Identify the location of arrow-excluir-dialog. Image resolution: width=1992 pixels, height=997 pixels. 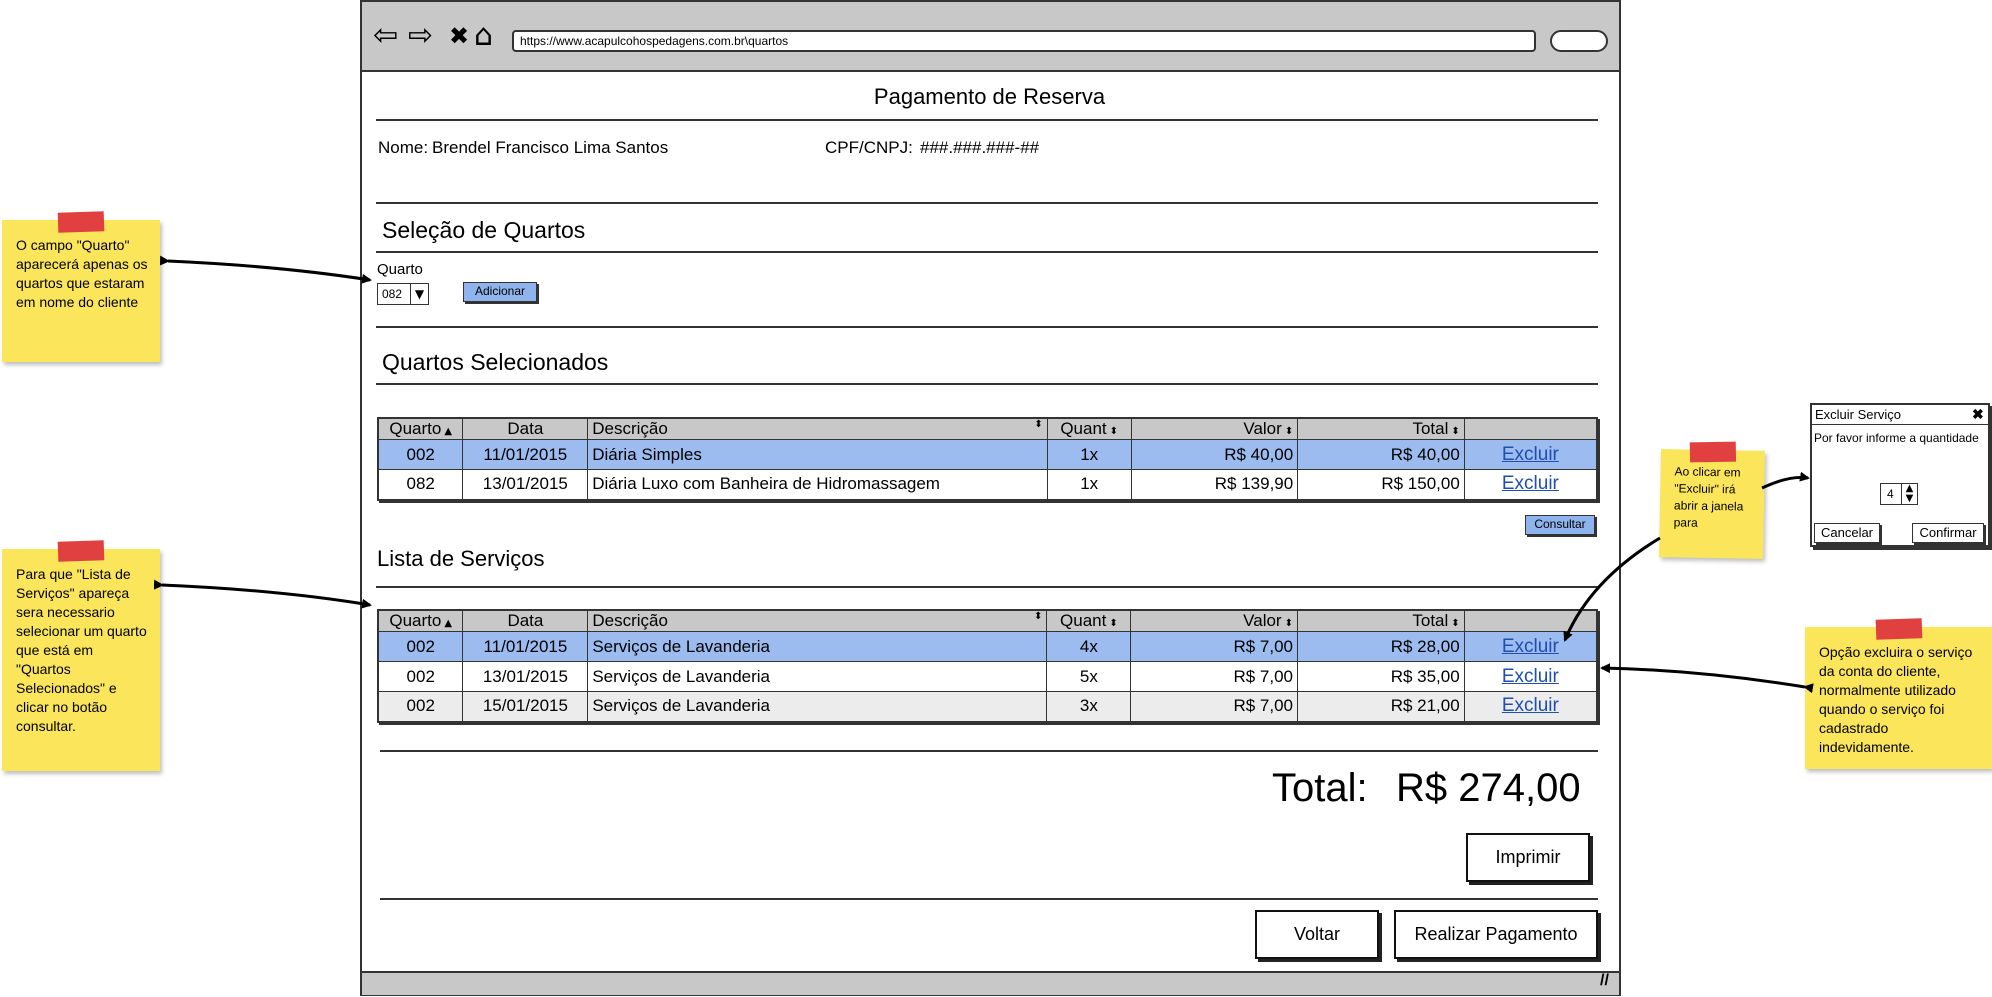
(1785, 480).